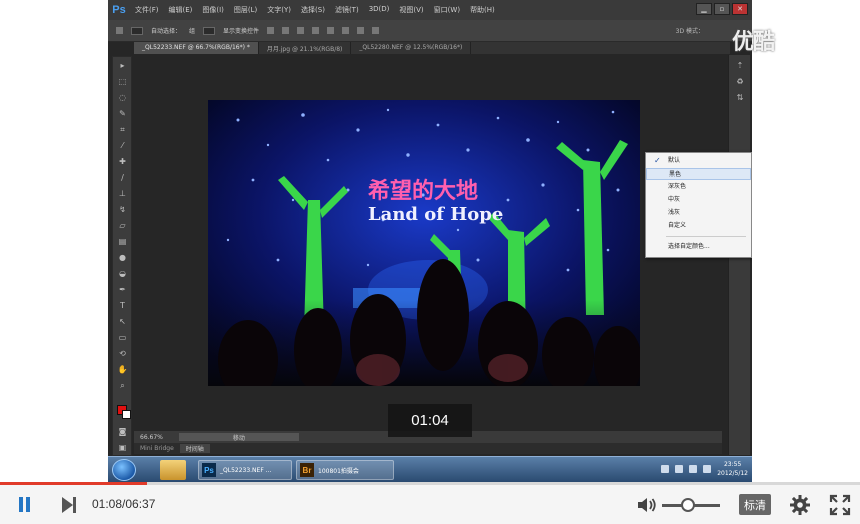 This screenshot has width=860, height=524. What do you see at coordinates (147, 10) in the screenshot?
I see `menu-file: 文件(F)` at bounding box center [147, 10].